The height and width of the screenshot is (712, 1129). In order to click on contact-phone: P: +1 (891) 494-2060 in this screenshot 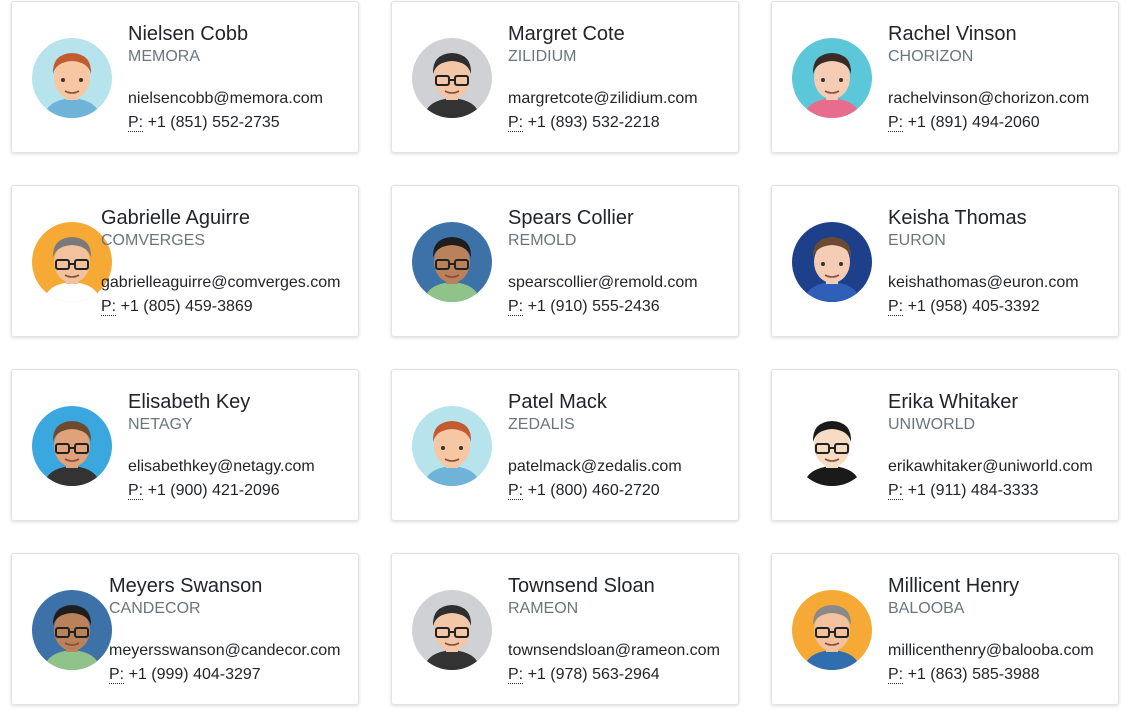, I will do `click(988, 123)`.